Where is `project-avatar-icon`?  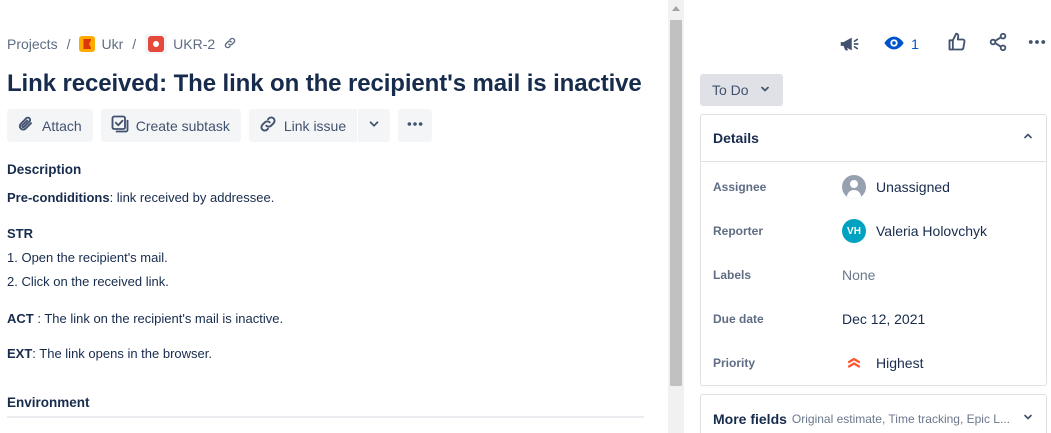
project-avatar-icon is located at coordinates (87, 44).